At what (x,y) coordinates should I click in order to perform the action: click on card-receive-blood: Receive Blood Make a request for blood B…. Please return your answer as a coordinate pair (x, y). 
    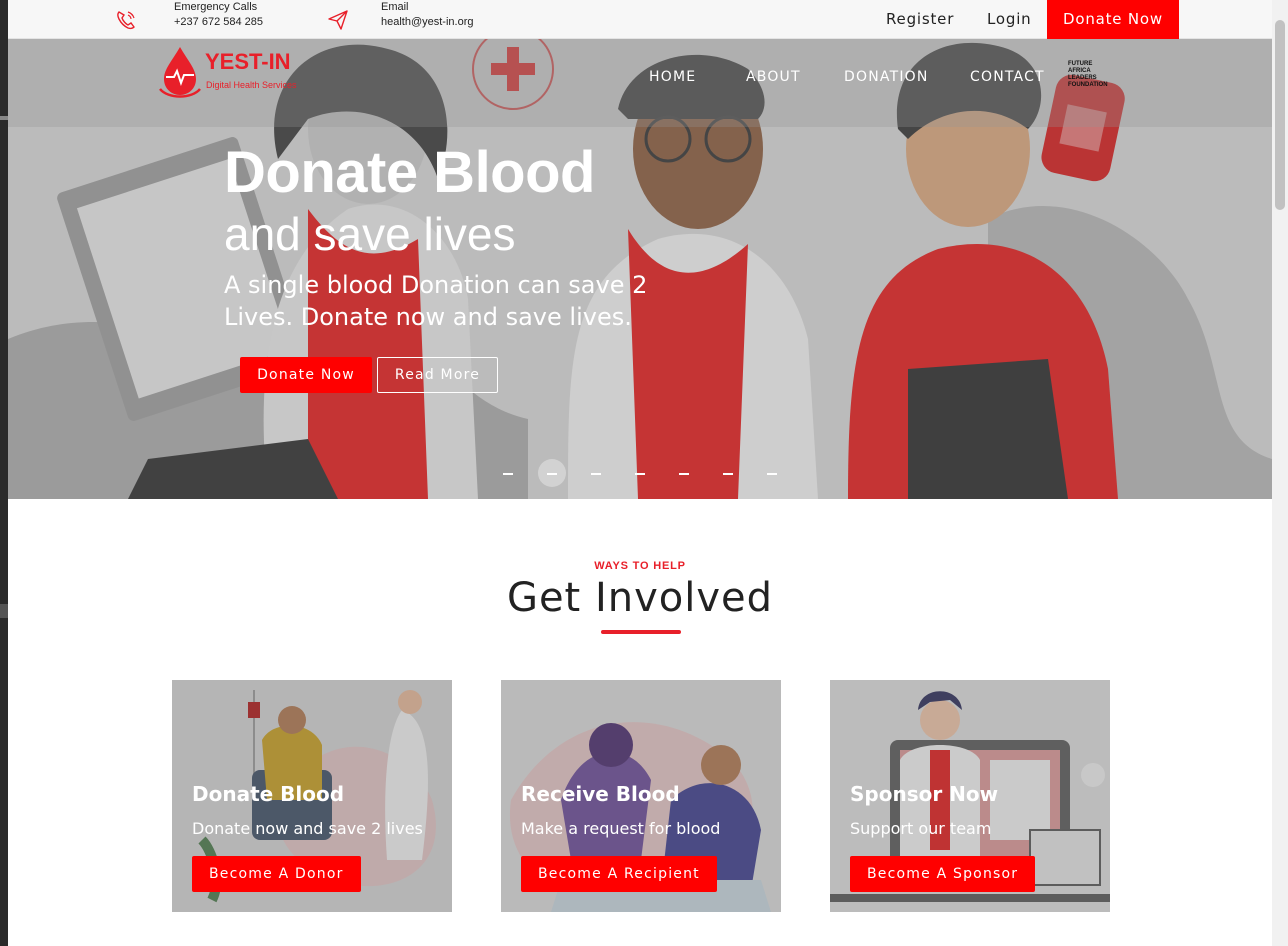
    Looking at the image, I should click on (641, 796).